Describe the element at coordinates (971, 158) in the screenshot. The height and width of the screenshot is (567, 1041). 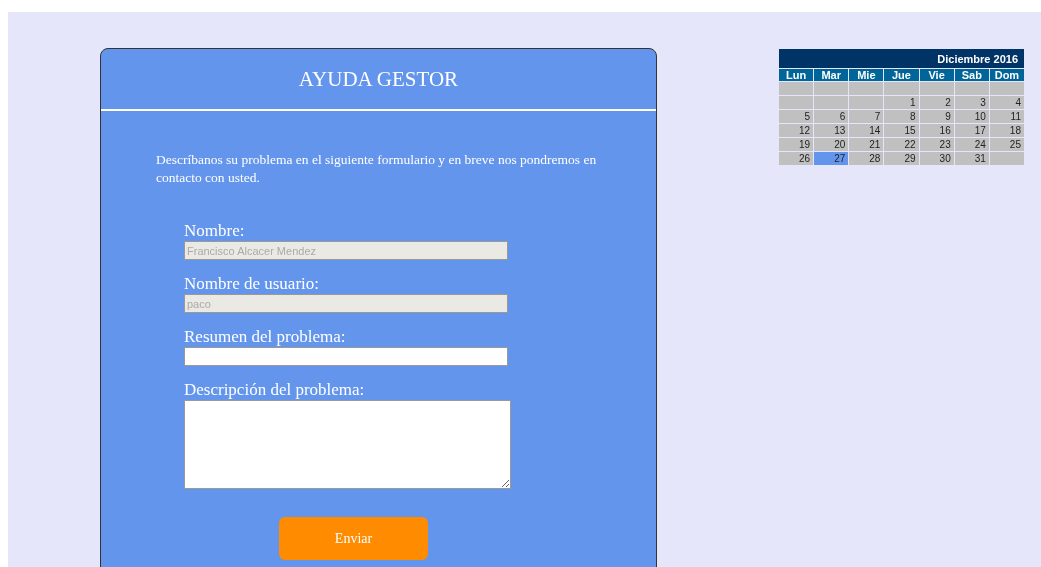
I see `calendar-day: 31` at that location.